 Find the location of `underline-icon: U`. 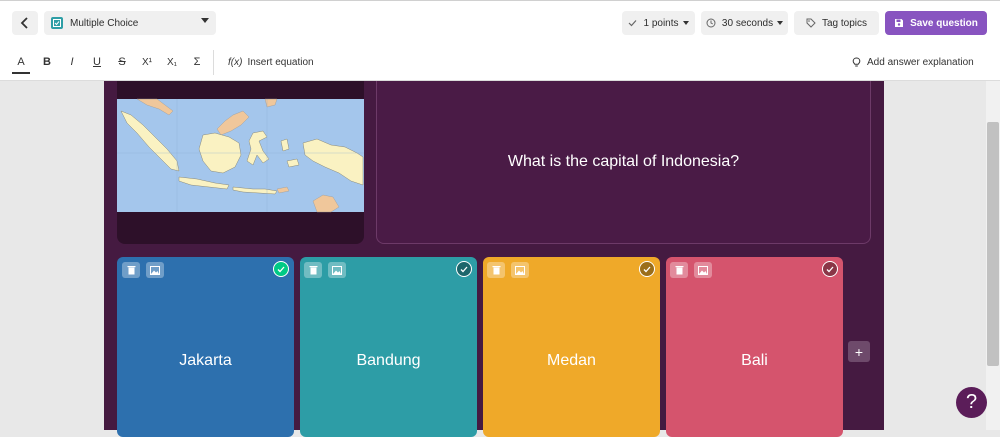

underline-icon: U is located at coordinates (97, 62).